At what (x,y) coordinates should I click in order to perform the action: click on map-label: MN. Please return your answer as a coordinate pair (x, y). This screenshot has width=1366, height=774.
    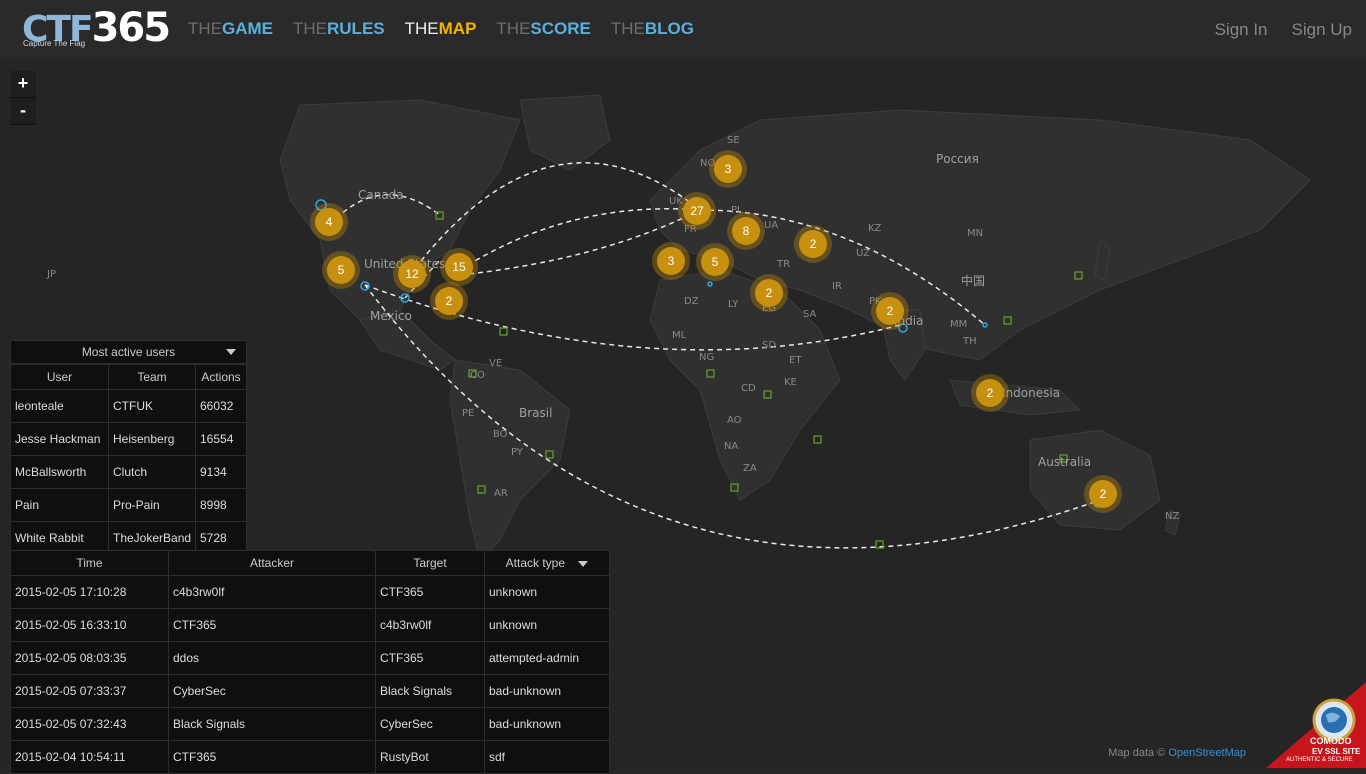
    Looking at the image, I should click on (975, 233).